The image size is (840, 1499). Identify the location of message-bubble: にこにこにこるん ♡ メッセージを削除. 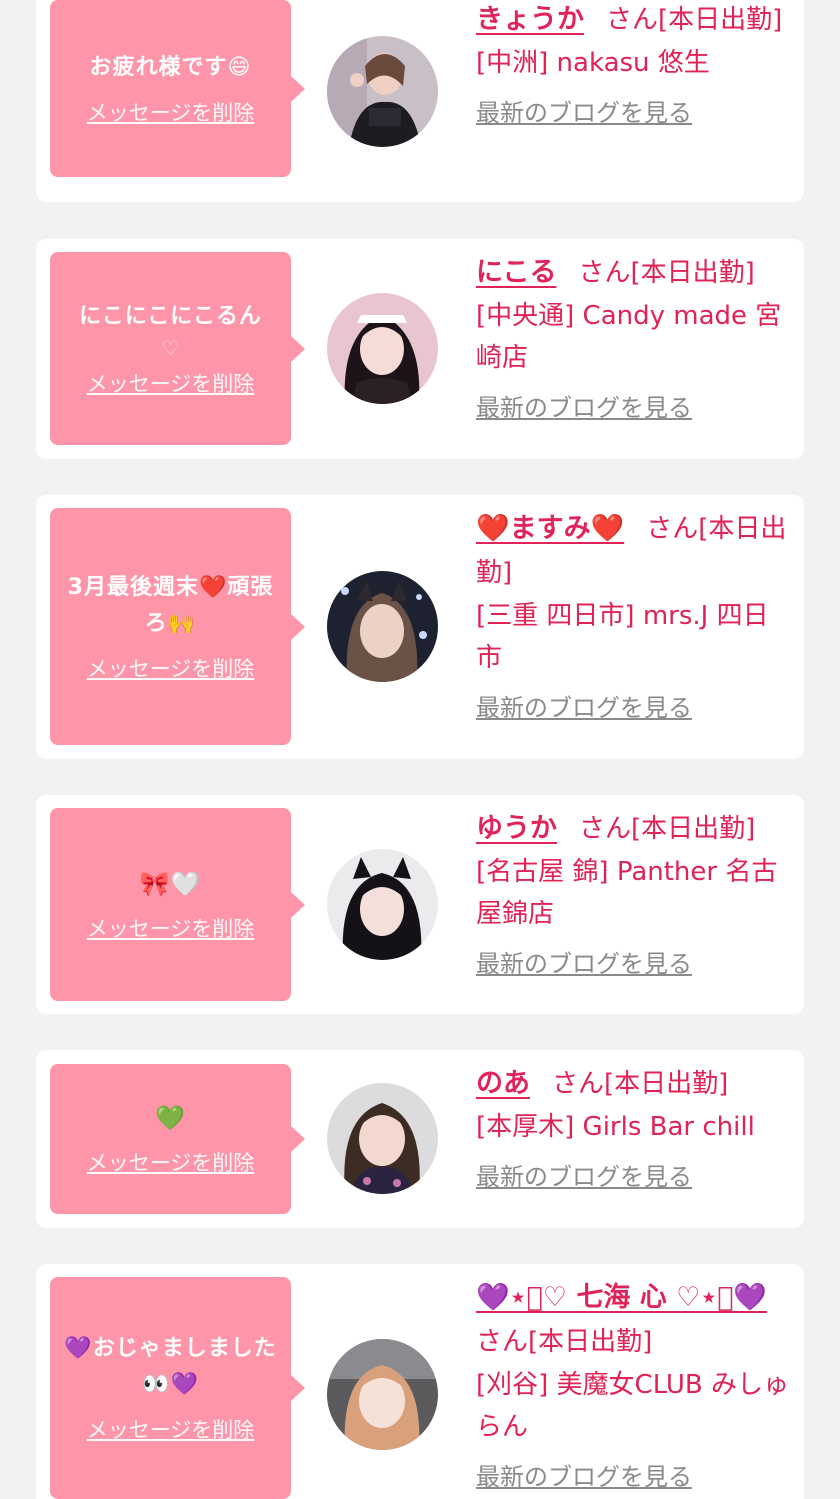
(177, 348).